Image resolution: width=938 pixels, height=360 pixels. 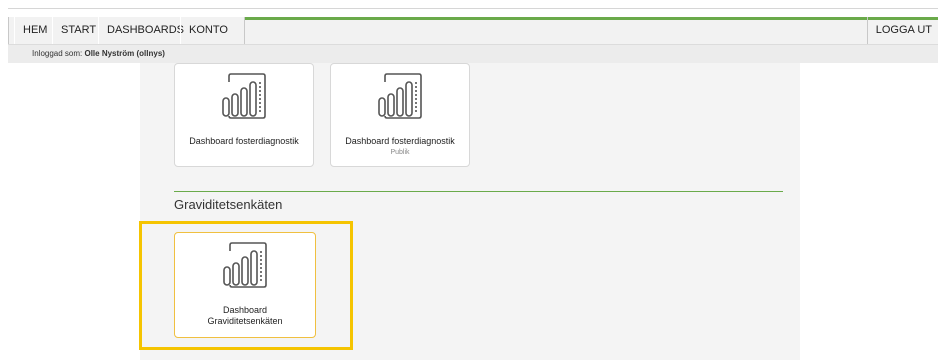 What do you see at coordinates (58, 53) in the screenshot?
I see `login-prefix: Inloggad som:` at bounding box center [58, 53].